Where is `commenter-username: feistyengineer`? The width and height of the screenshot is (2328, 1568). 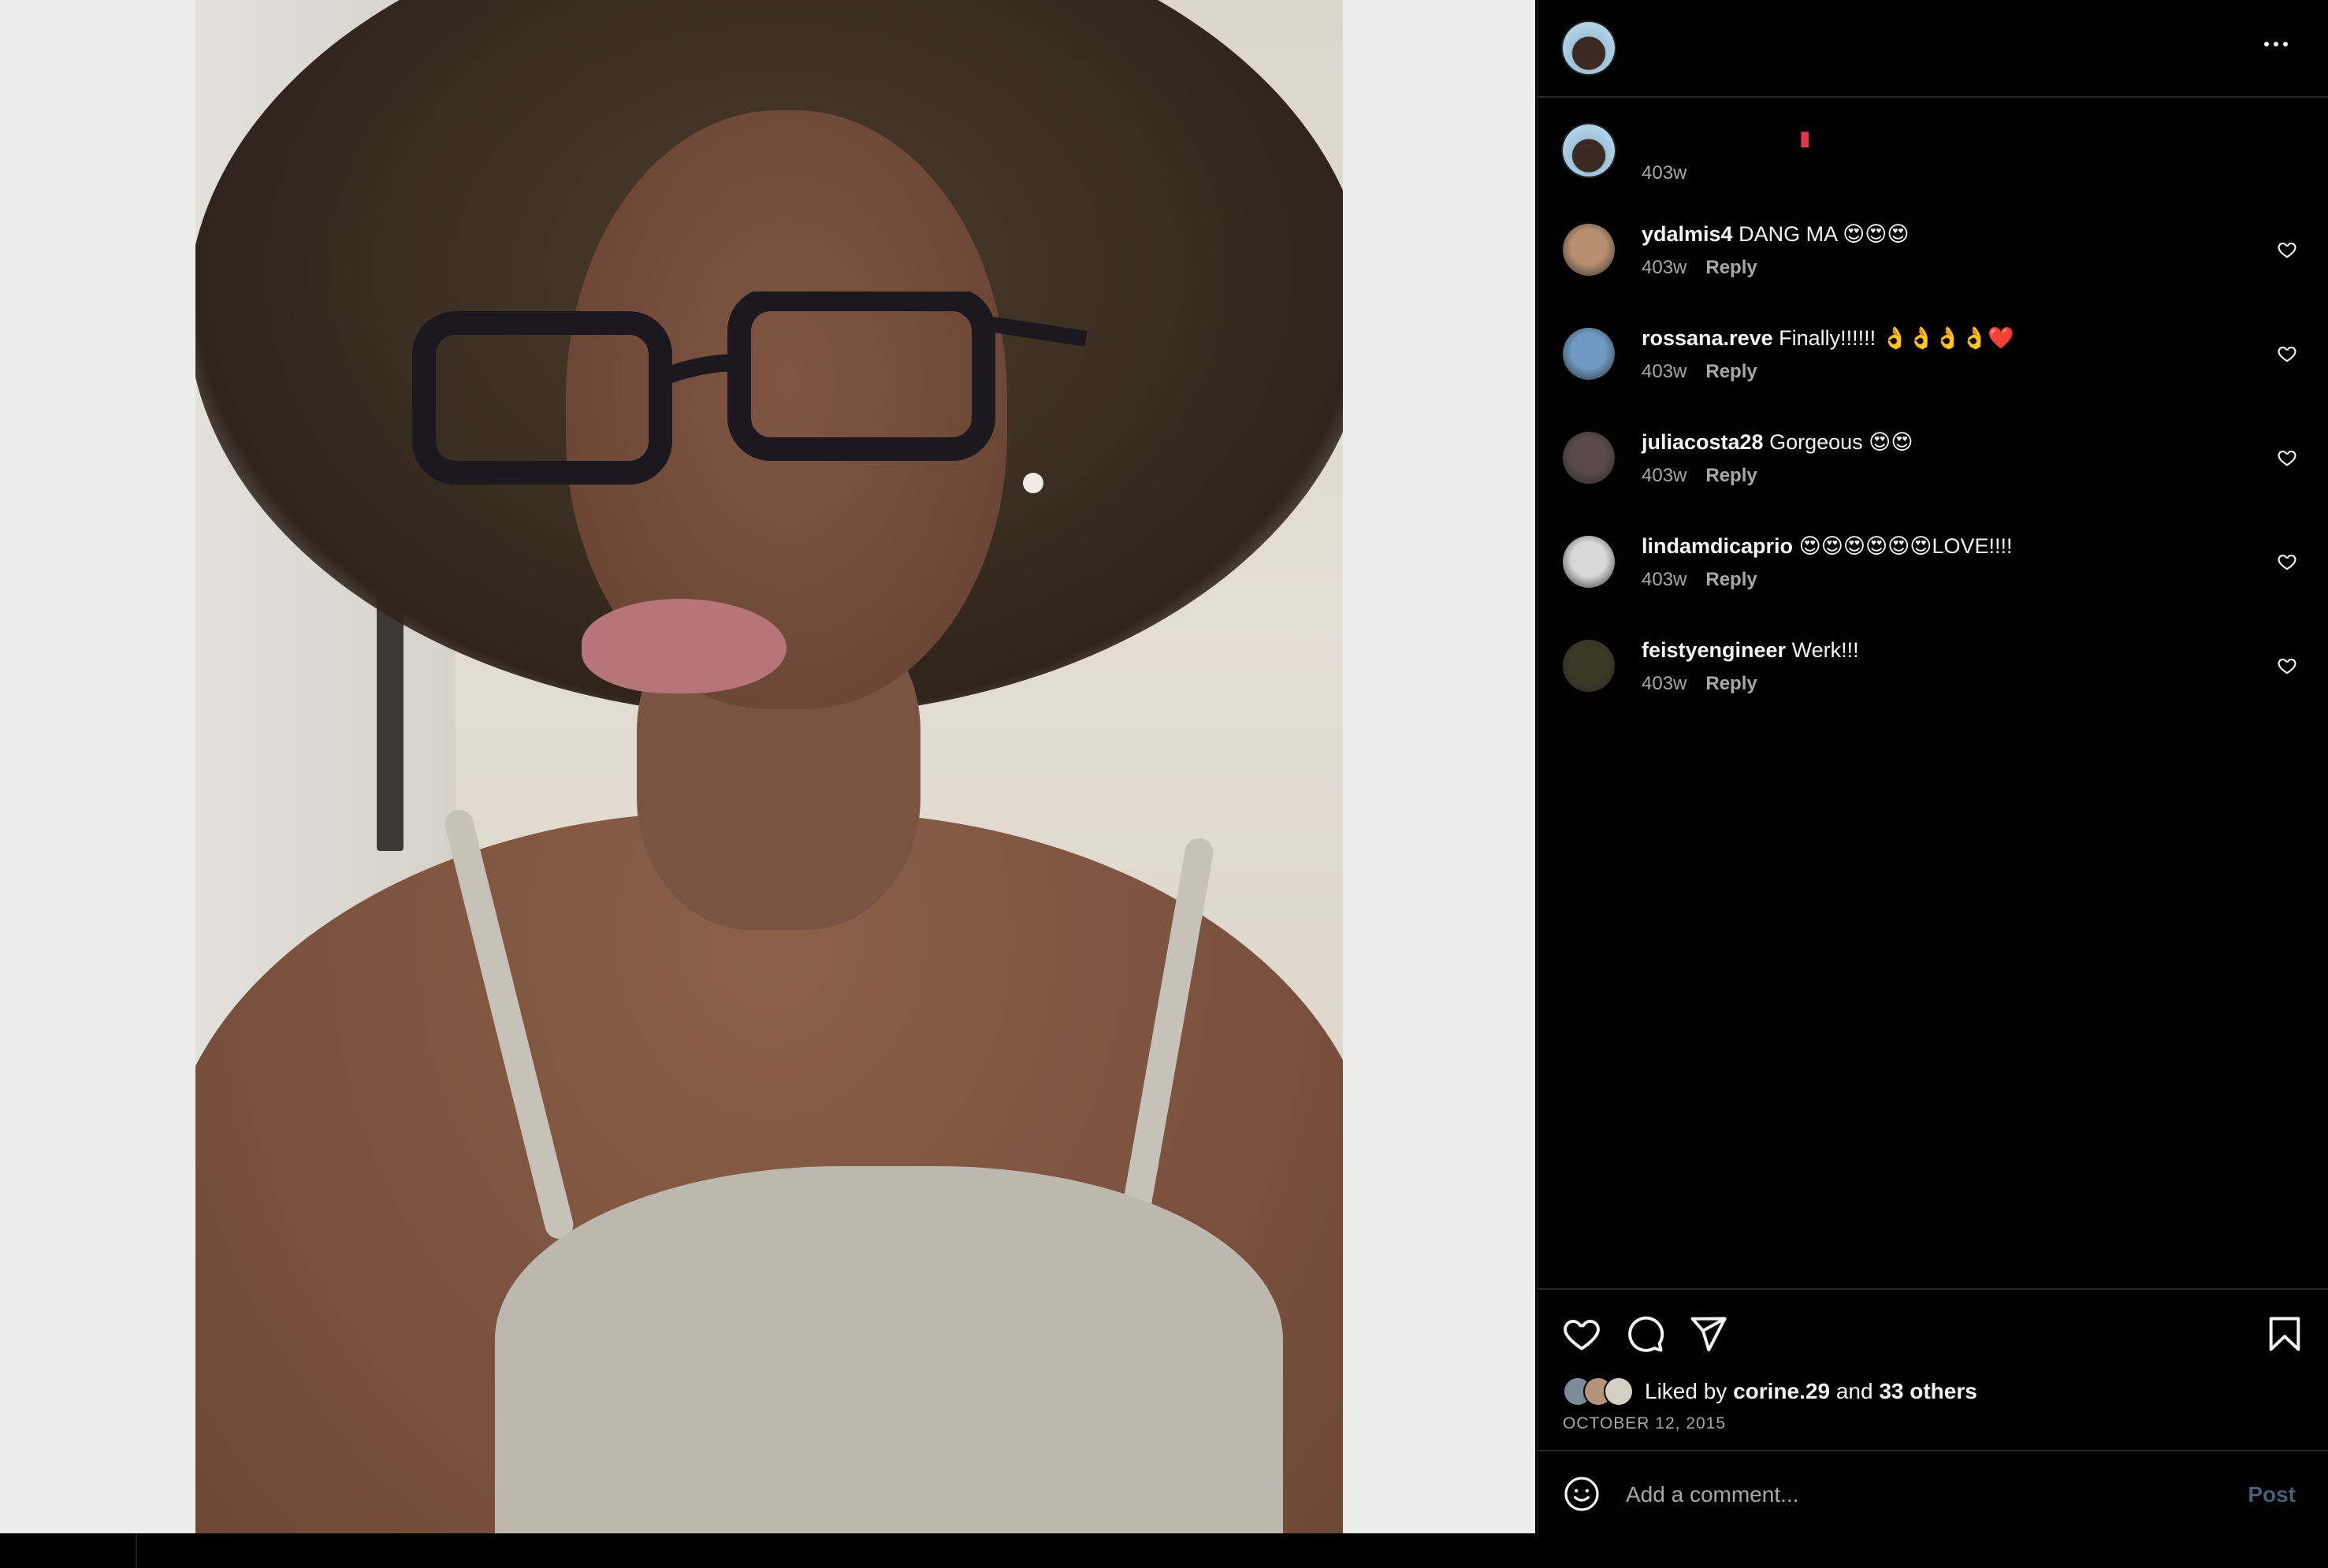 commenter-username: feistyengineer is located at coordinates (1714, 650).